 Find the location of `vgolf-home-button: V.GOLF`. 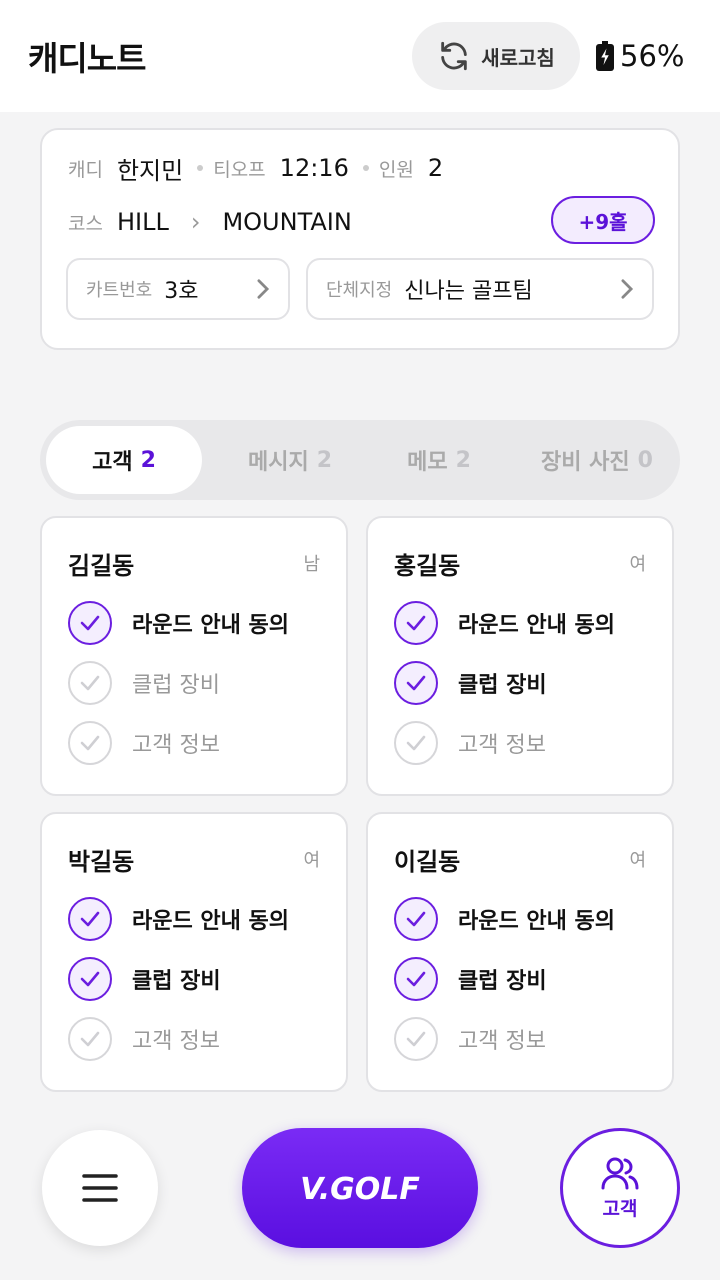

vgolf-home-button: V.GOLF is located at coordinates (360, 1188).